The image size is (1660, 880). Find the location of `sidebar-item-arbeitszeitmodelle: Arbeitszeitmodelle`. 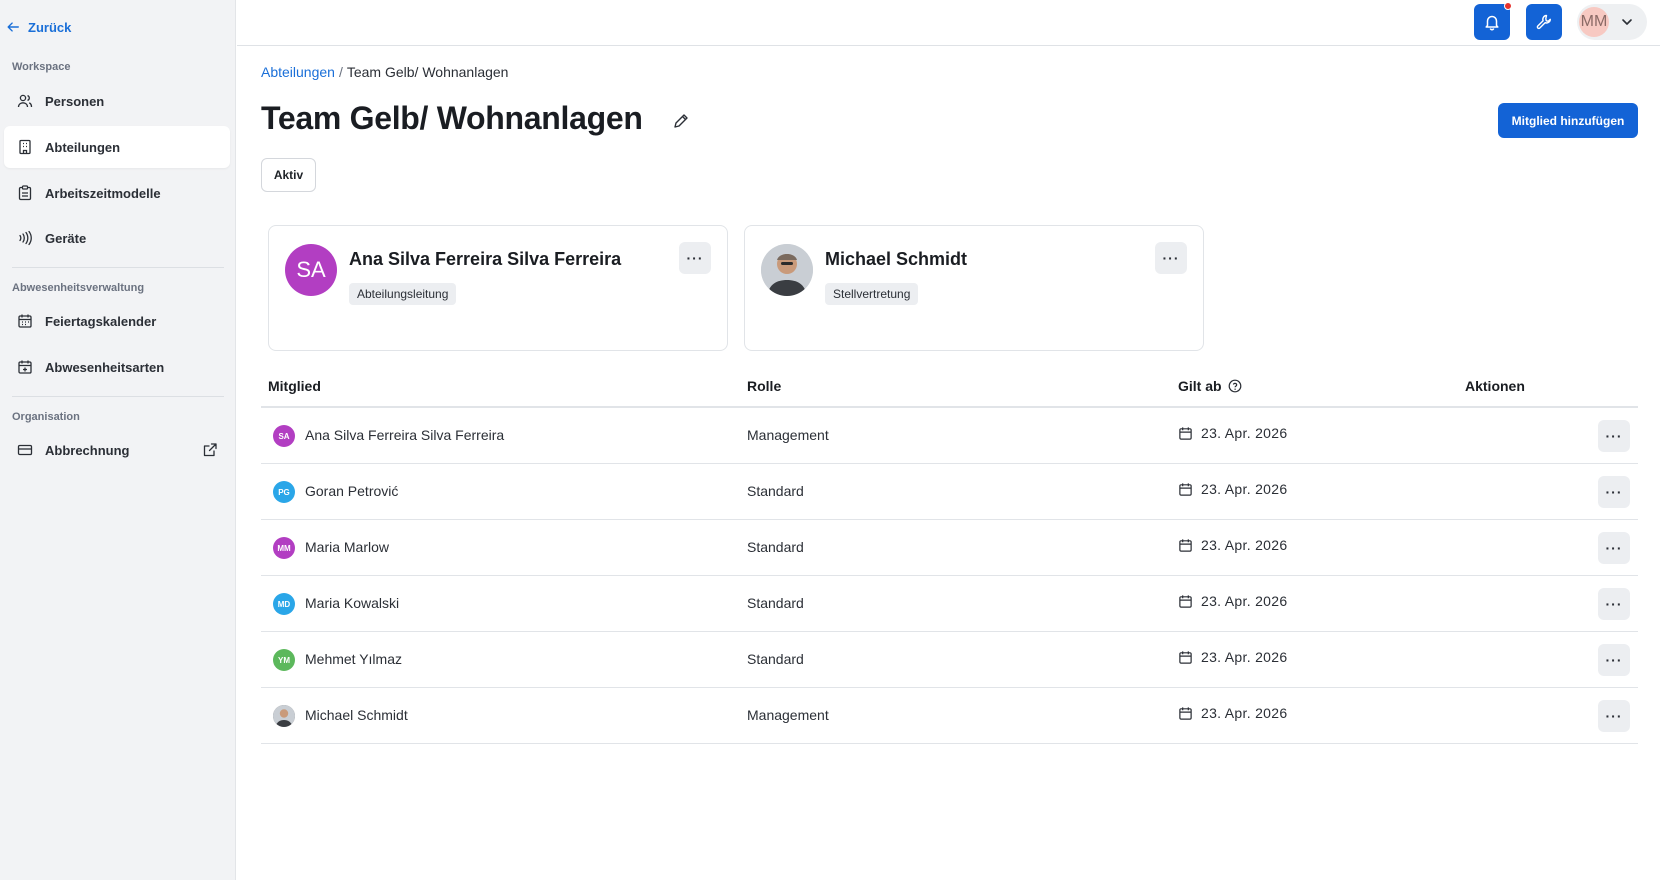

sidebar-item-arbeitszeitmodelle: Arbeitszeitmodelle is located at coordinates (117, 193).